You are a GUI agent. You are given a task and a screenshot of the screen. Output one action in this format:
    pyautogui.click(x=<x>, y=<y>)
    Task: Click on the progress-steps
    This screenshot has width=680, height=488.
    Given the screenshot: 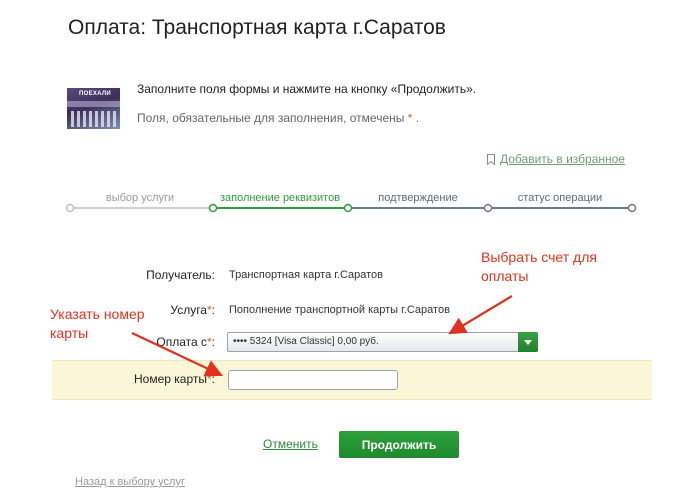 What is the action you would take?
    pyautogui.click(x=351, y=208)
    